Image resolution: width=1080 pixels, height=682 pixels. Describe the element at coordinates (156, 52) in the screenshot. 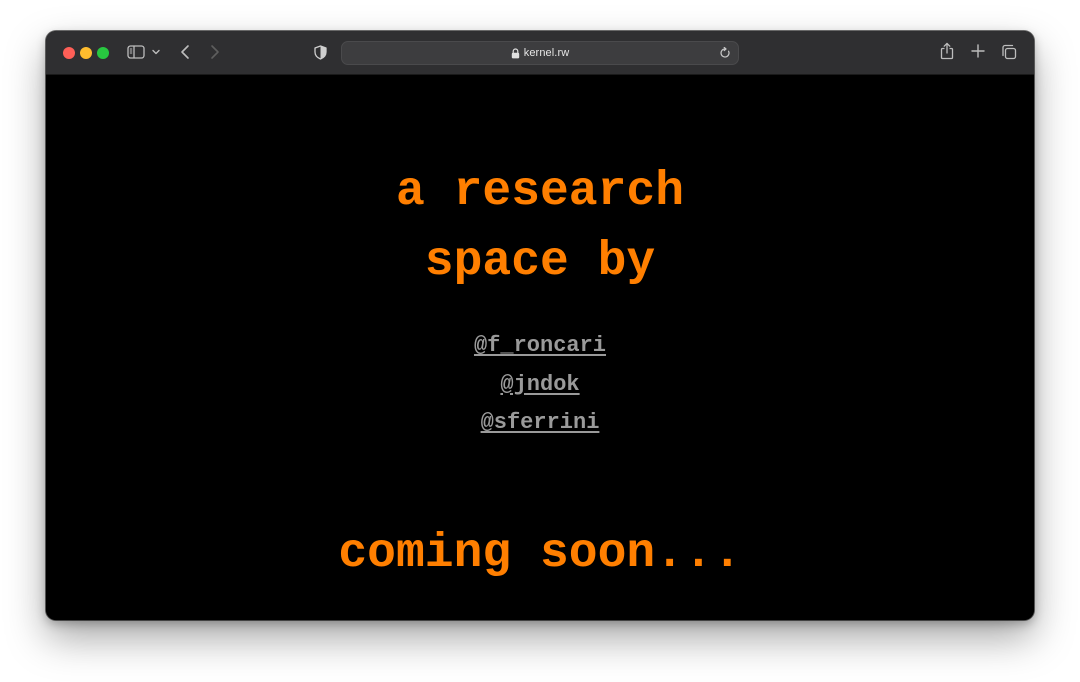

I see `chevron-down-icon` at that location.